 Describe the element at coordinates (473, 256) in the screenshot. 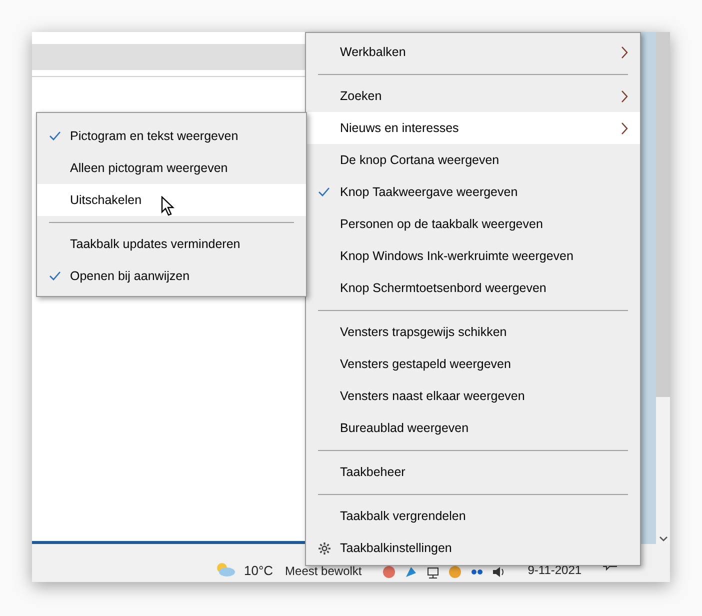

I see `menu-item: Knop Windows Ink-werkruimte weergeven` at that location.